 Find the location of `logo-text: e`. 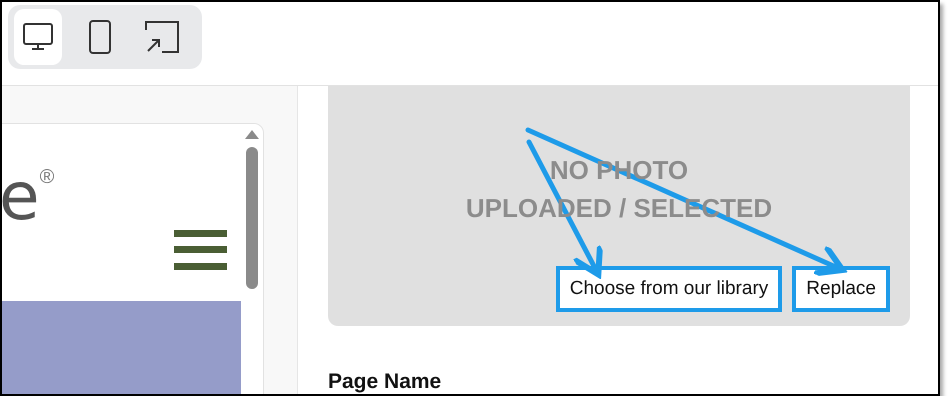

logo-text: e is located at coordinates (21, 197).